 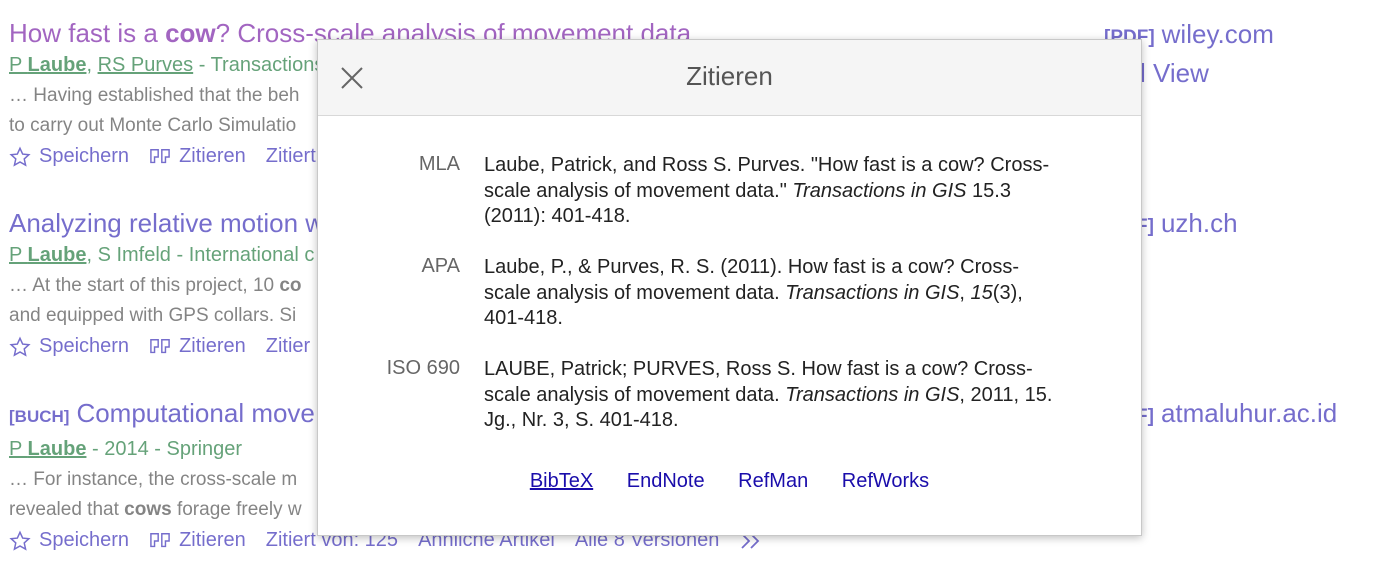 What do you see at coordinates (773, 481) in the screenshot?
I see `refman-link: RefMan` at bounding box center [773, 481].